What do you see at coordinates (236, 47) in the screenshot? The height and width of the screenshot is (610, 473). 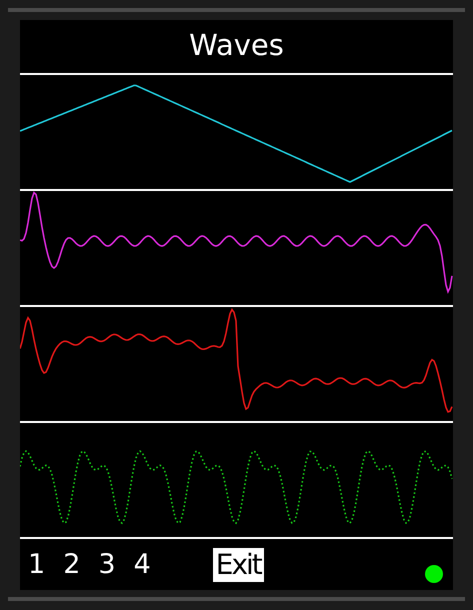 I see `window-title: Waves` at bounding box center [236, 47].